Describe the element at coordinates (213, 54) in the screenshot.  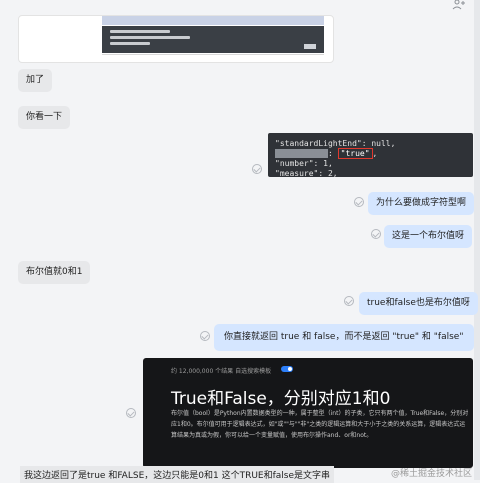
I see `screenshot-divider` at that location.